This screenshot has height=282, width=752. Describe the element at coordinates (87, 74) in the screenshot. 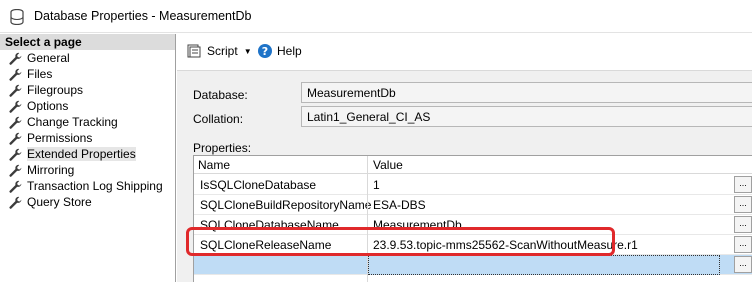

I see `page-item-files: Files` at that location.